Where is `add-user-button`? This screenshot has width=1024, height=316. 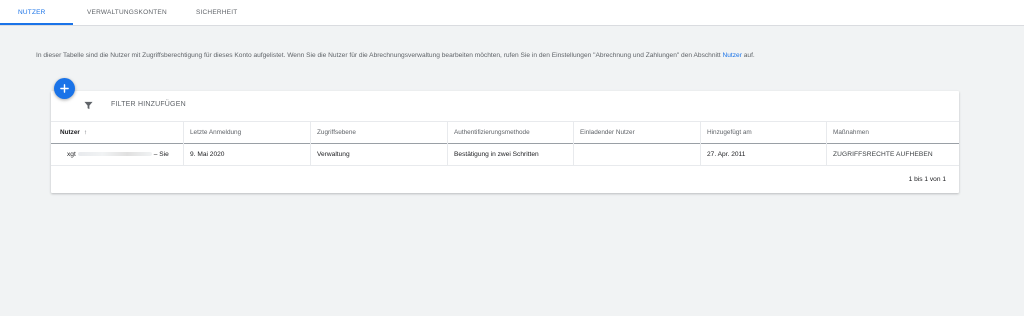
add-user-button is located at coordinates (64, 88).